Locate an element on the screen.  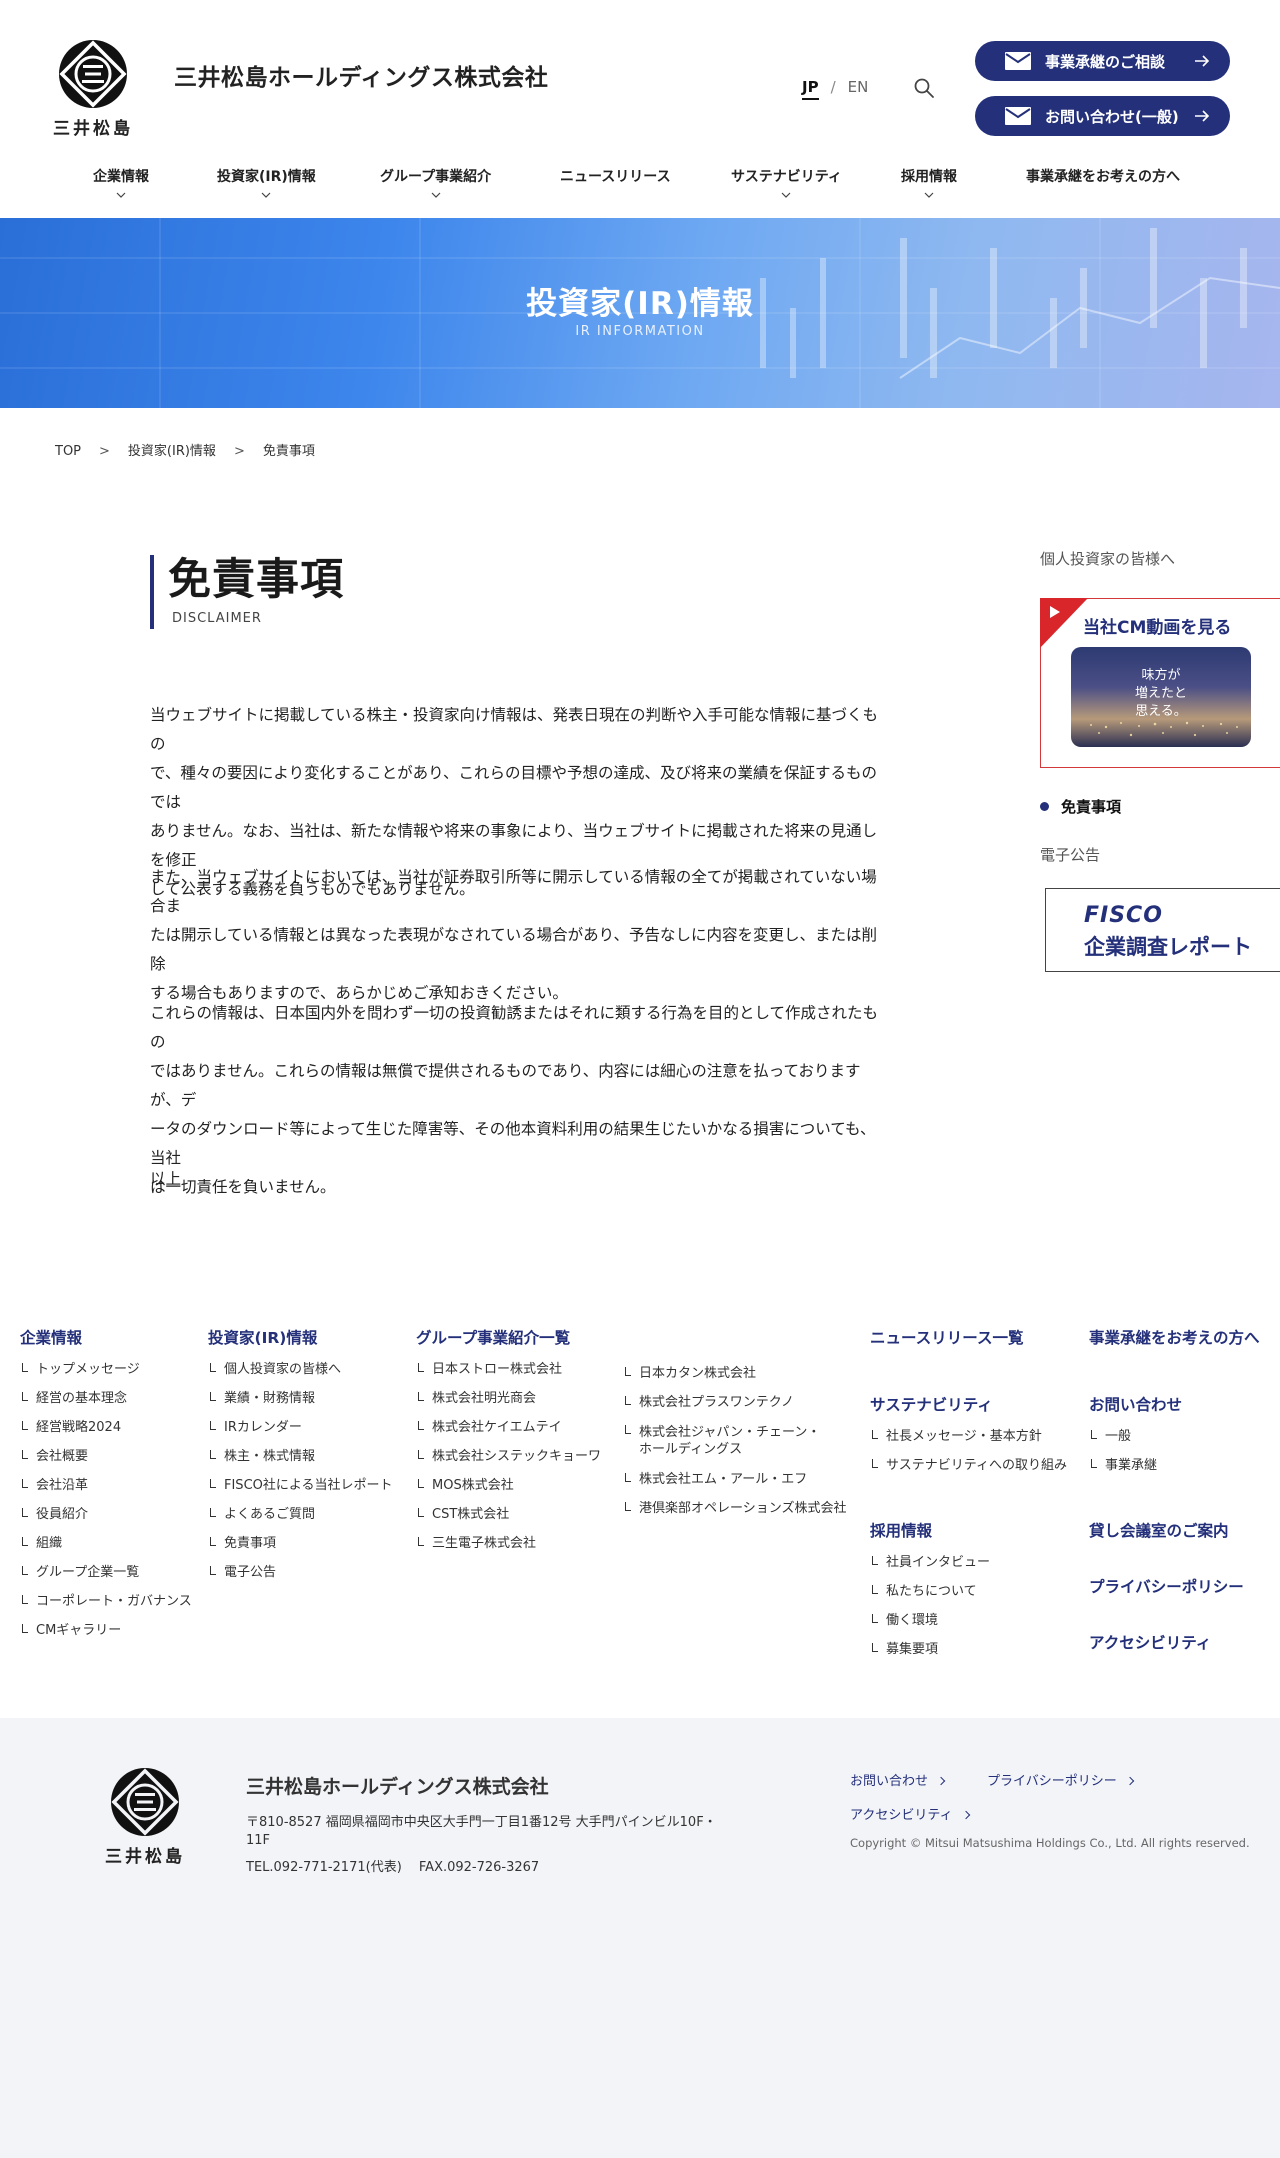
footer-link: 募集要項 is located at coordinates (930, 1649).